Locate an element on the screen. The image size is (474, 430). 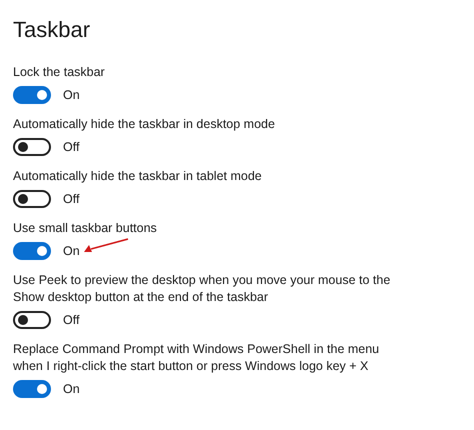
setting-label: Automatically hide the taskbar in desktop mode is located at coordinates (144, 124).